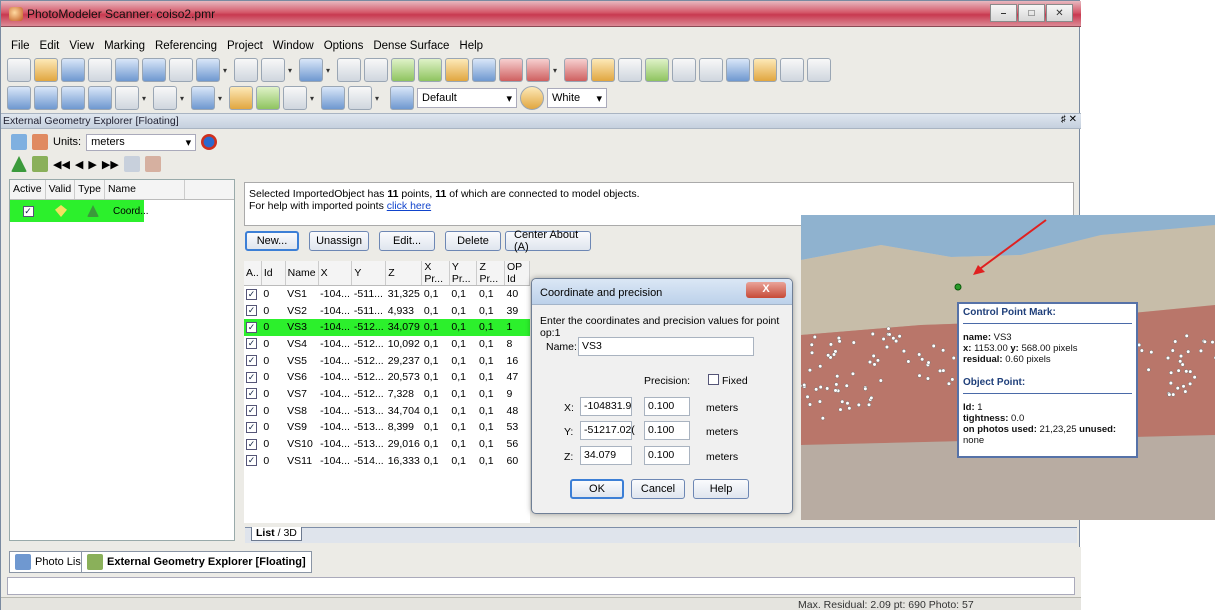 The height and width of the screenshot is (610, 1215). I want to click on col-z: Z, so click(404, 273).